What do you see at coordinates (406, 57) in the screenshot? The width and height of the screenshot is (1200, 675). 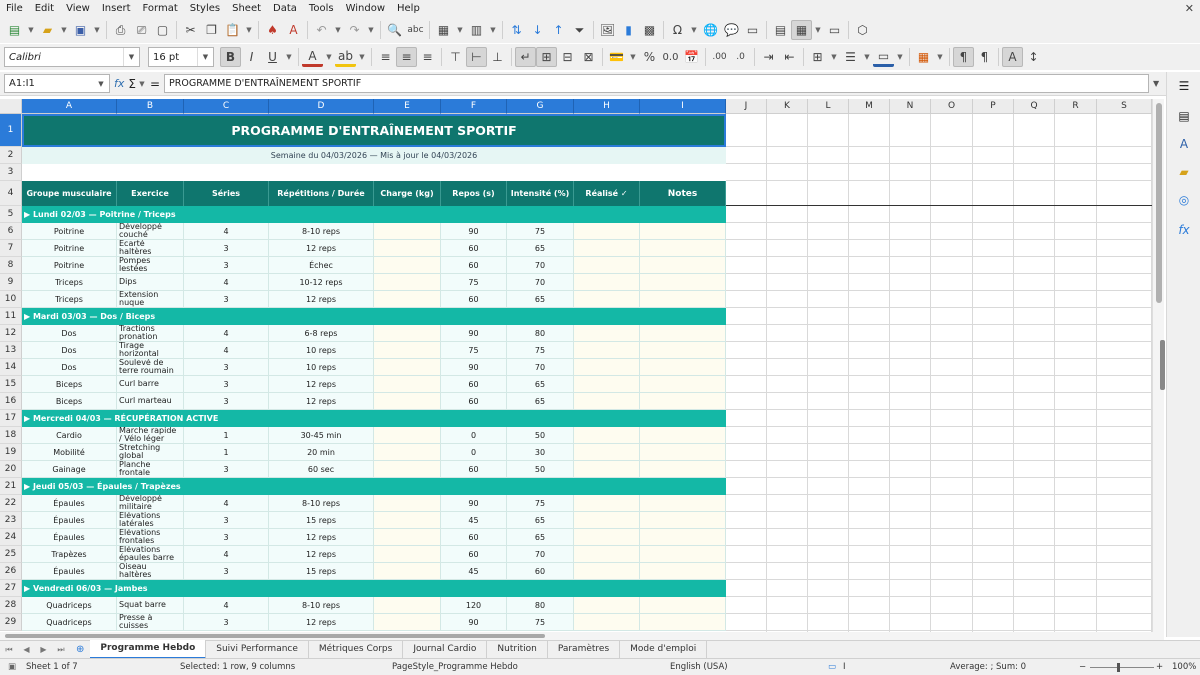 I see `align-center-icon: ≡` at bounding box center [406, 57].